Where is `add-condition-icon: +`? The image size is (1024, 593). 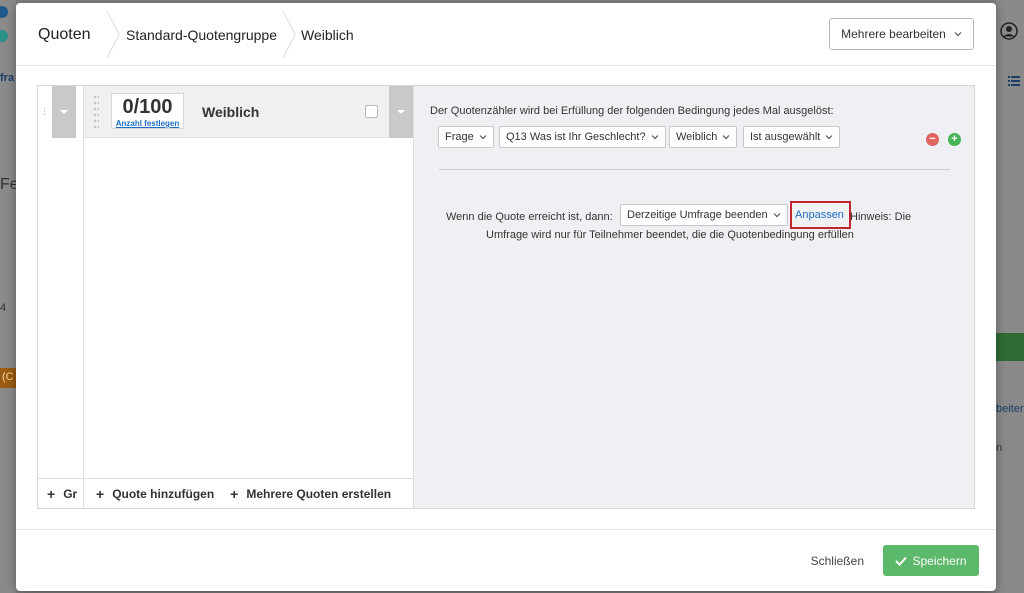
add-condition-icon: + is located at coordinates (954, 139).